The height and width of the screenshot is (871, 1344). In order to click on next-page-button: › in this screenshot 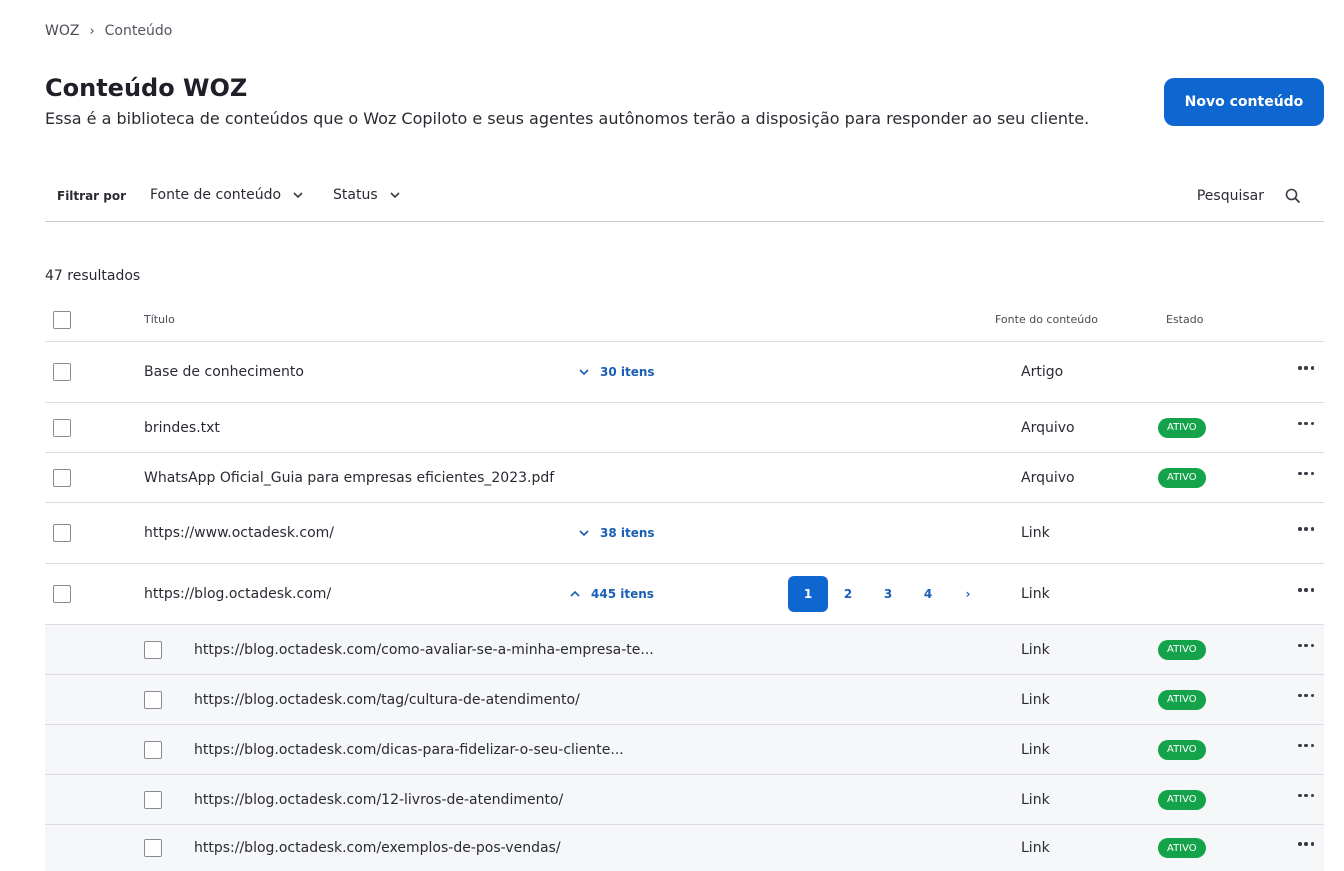, I will do `click(968, 594)`.